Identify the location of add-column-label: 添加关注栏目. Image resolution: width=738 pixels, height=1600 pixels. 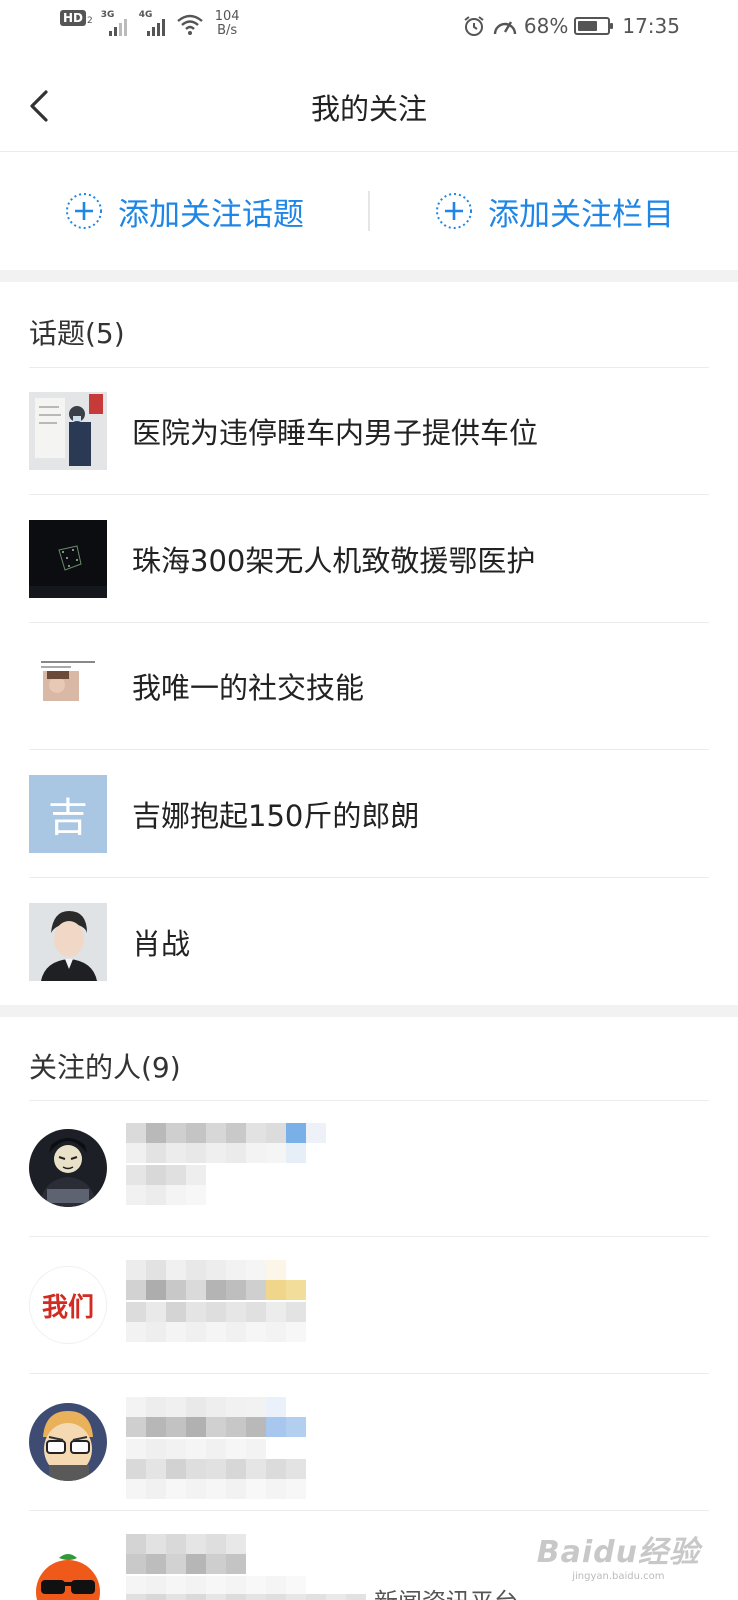
(581, 214).